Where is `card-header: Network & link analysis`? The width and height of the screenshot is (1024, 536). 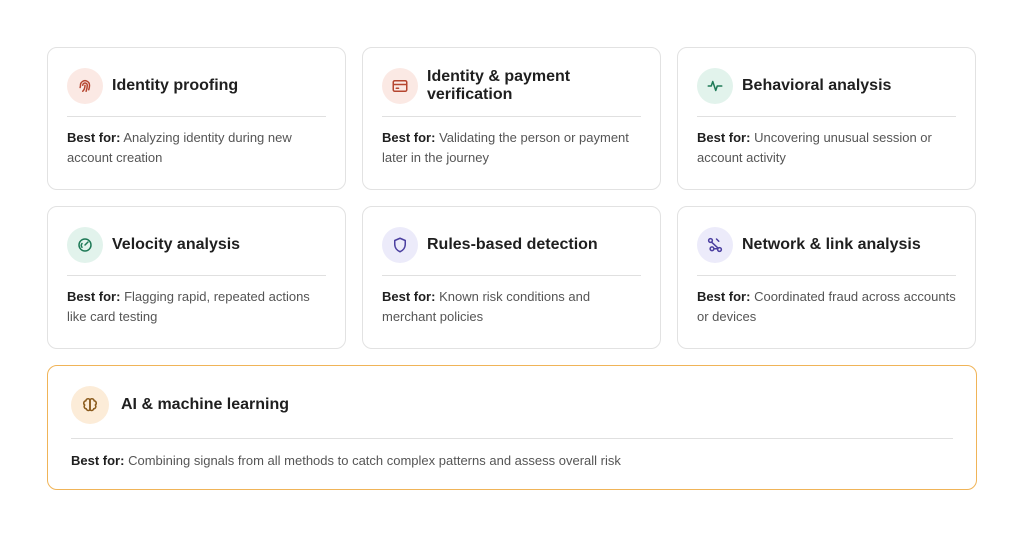 card-header: Network & link analysis is located at coordinates (826, 251).